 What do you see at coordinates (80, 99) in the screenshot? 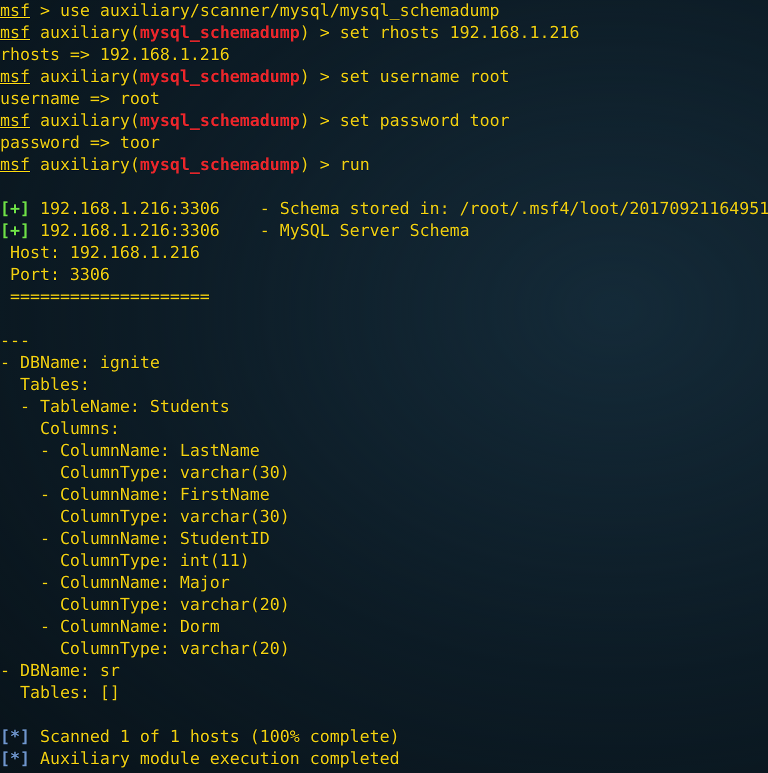
I see `terminal-line: username => root` at bounding box center [80, 99].